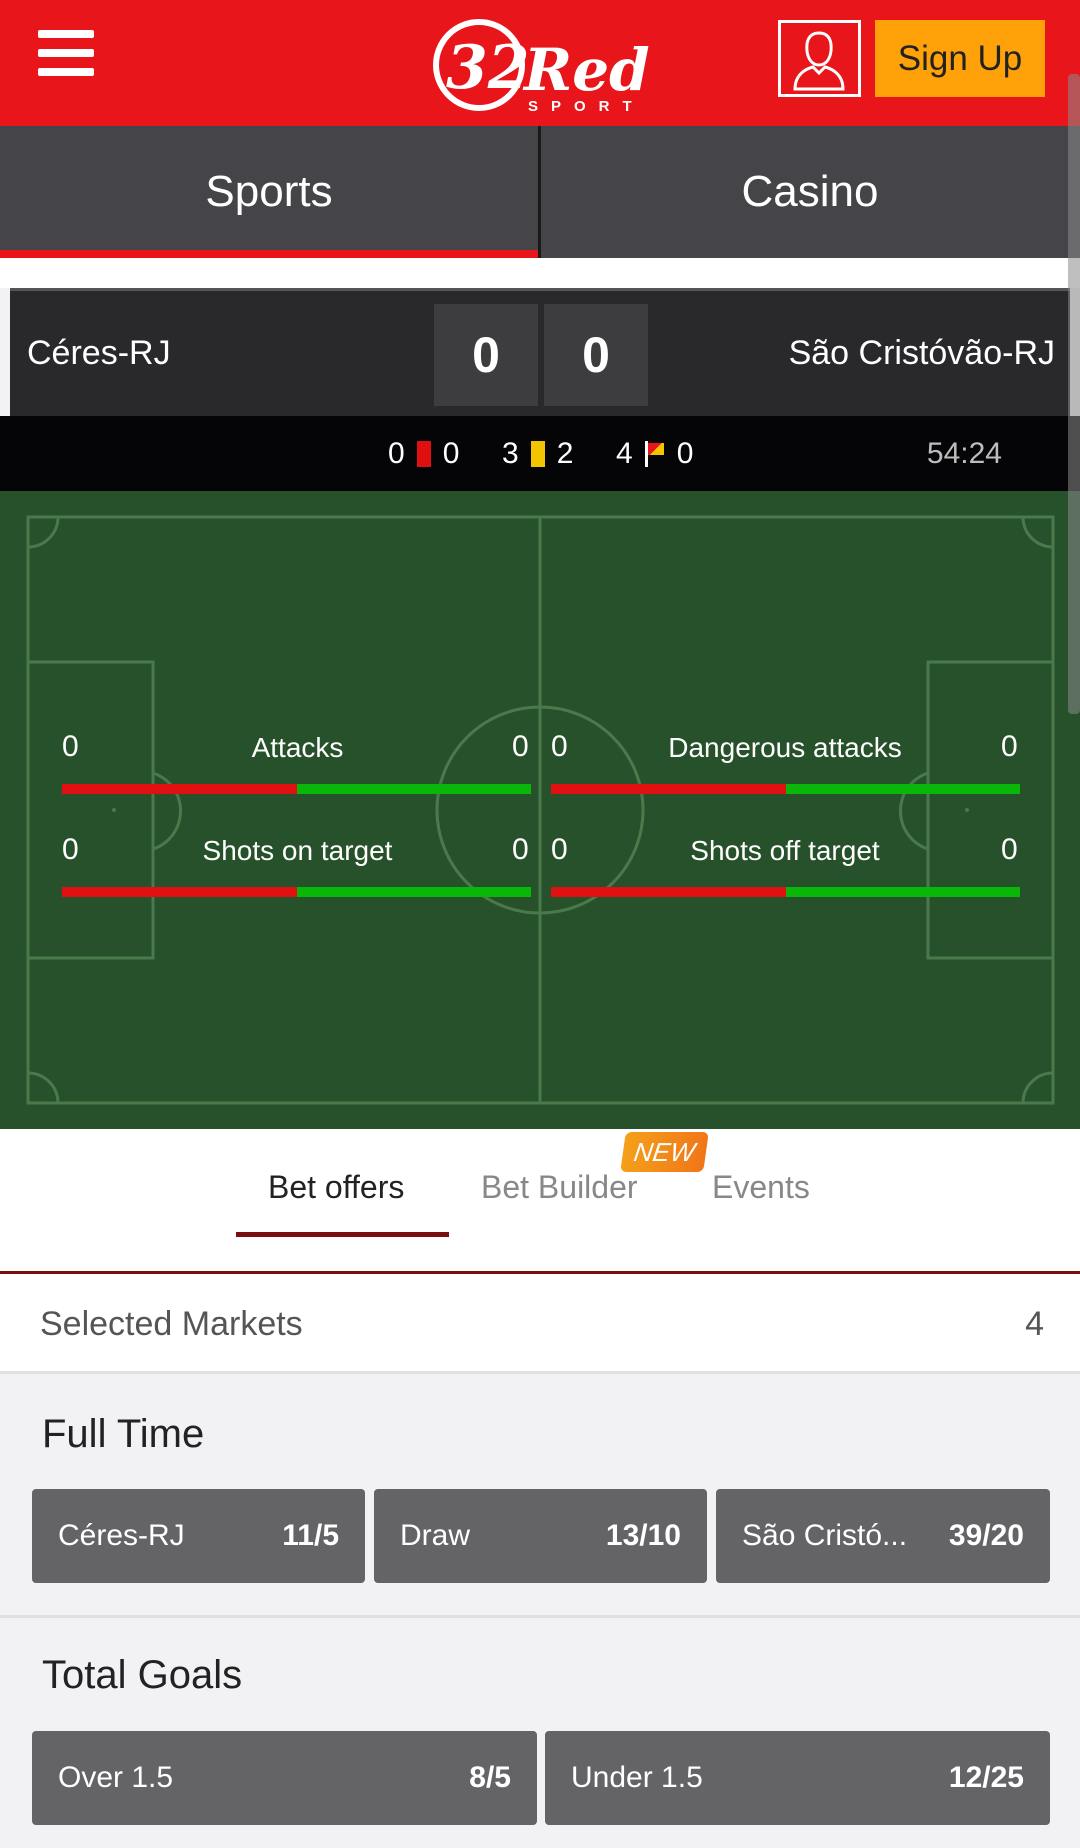 The image size is (1080, 1848). Describe the element at coordinates (121, 1535) in the screenshot. I see `odds-label: Céres-RJ` at that location.